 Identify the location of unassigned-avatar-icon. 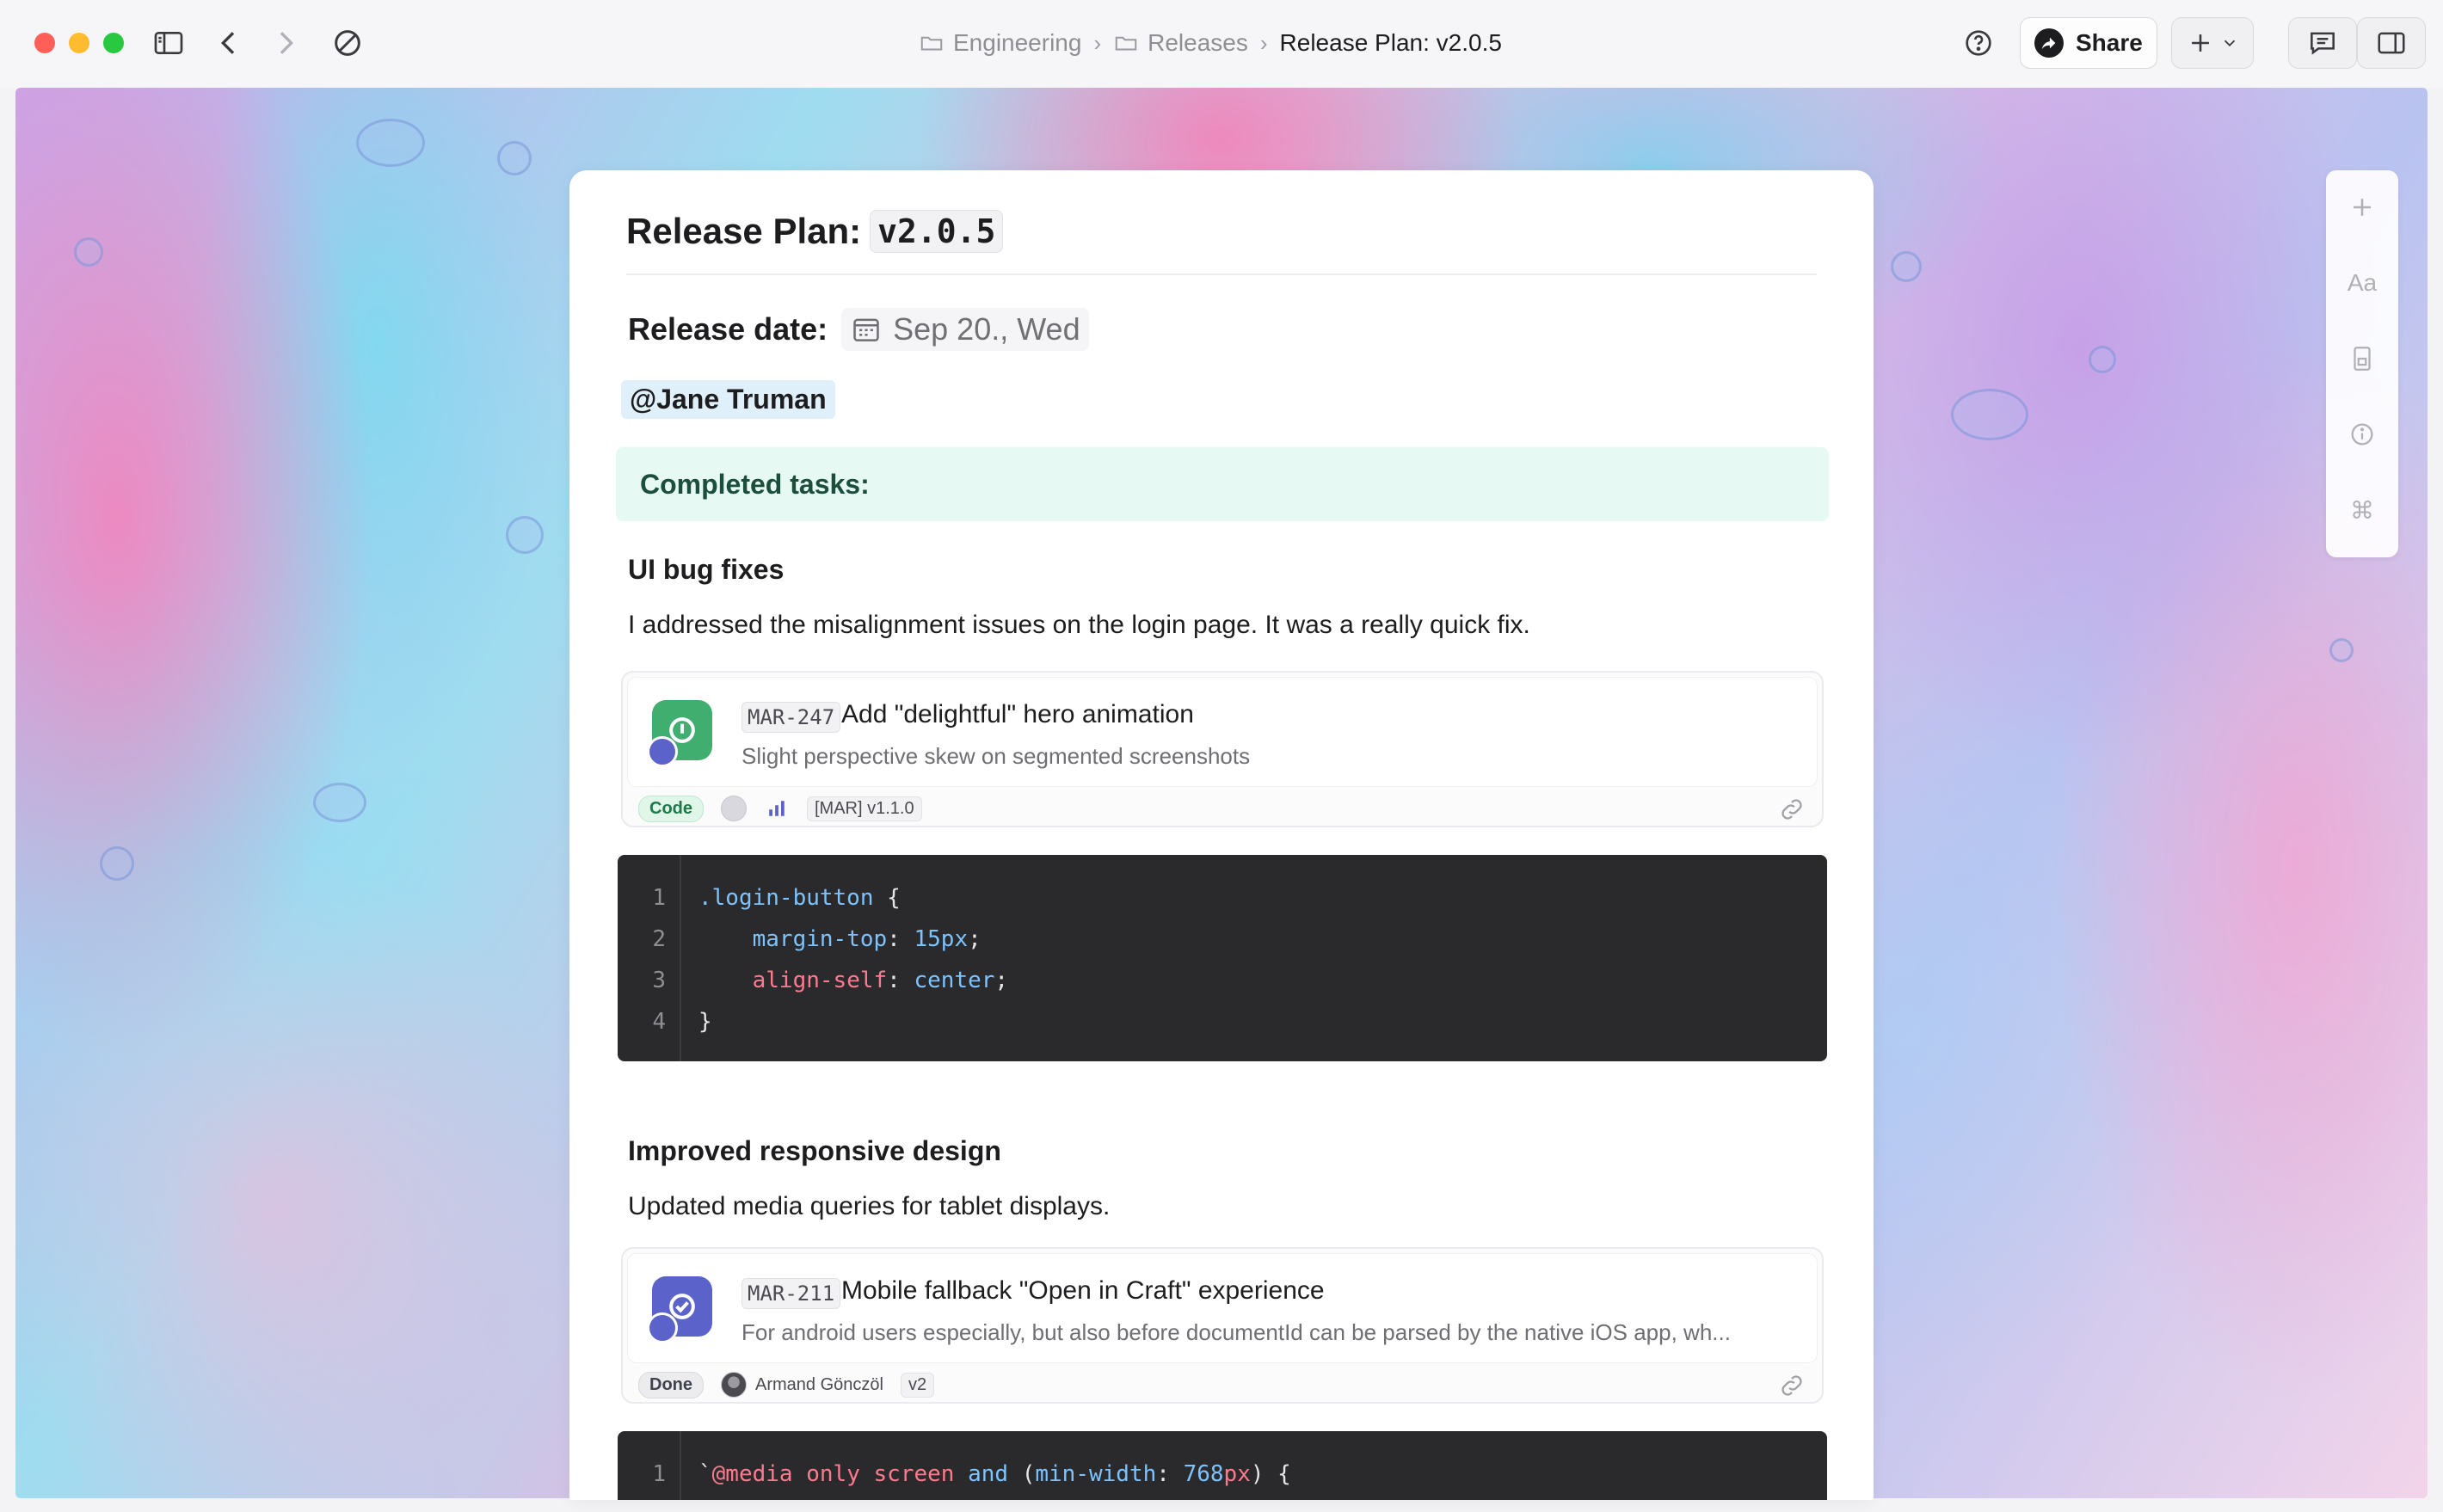
(734, 809).